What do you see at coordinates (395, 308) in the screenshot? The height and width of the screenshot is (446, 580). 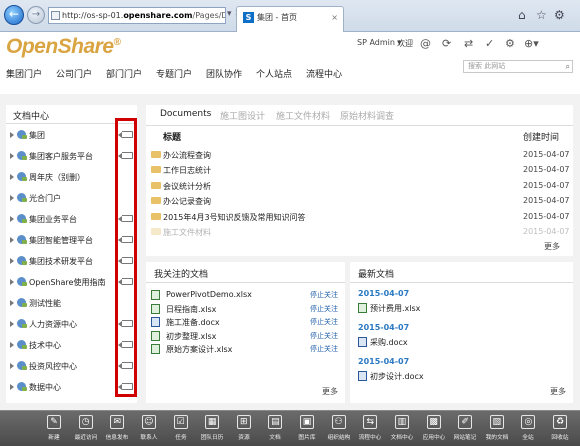 I see `latest-doc-name: 预计费用.xlsx` at bounding box center [395, 308].